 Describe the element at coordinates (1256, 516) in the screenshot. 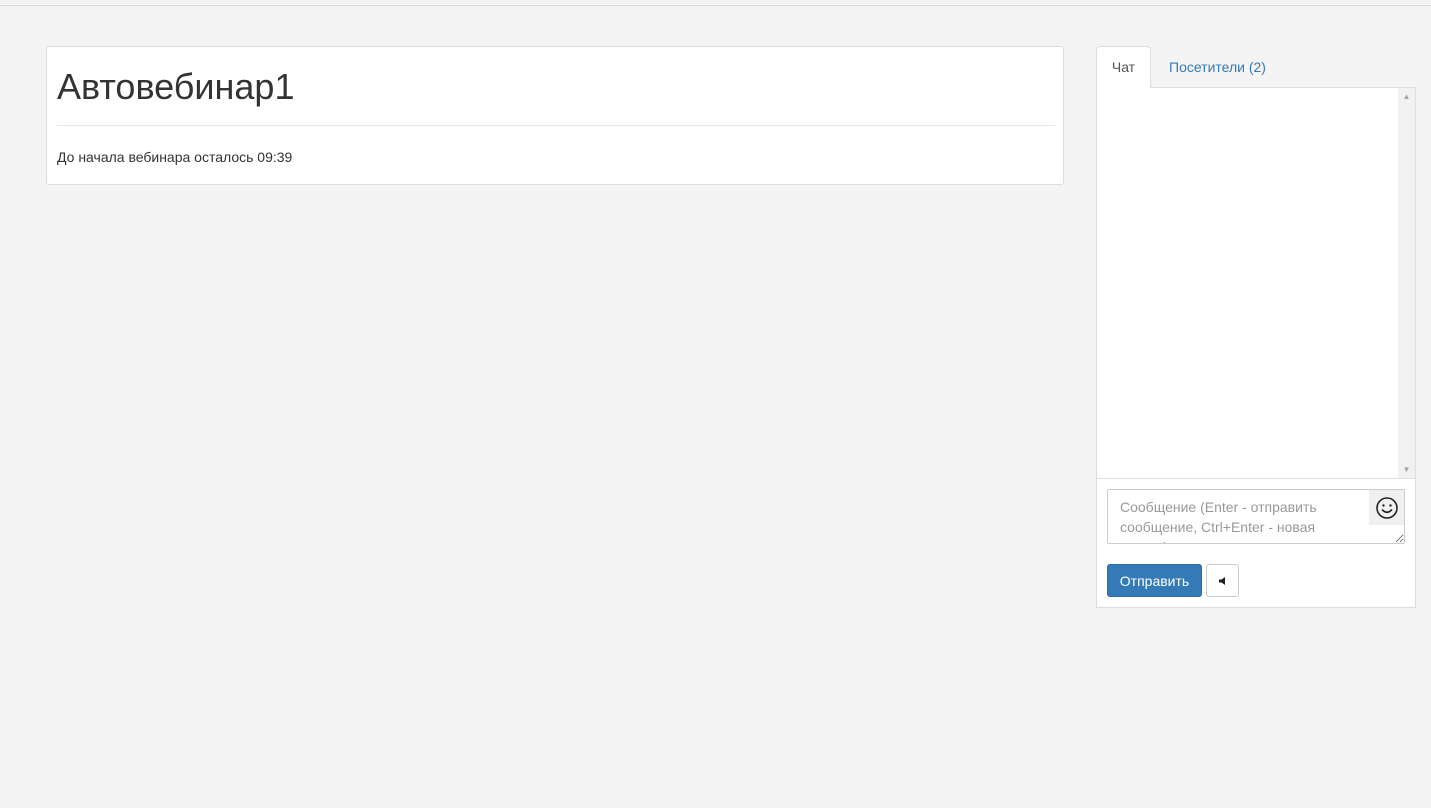

I see `message-input` at that location.